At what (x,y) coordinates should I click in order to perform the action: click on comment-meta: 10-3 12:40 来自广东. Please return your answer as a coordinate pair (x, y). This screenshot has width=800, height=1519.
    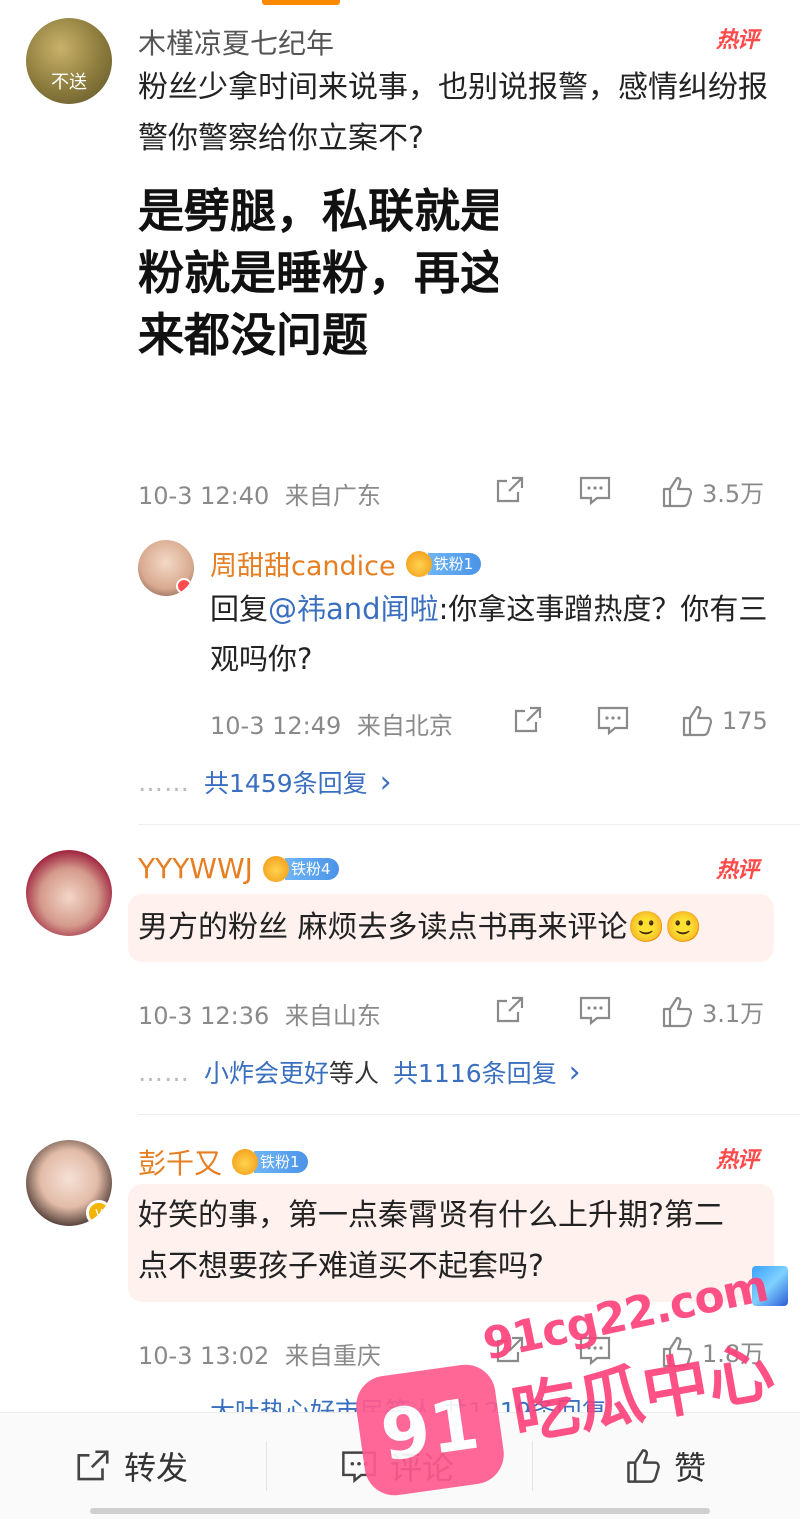
    Looking at the image, I should click on (259, 493).